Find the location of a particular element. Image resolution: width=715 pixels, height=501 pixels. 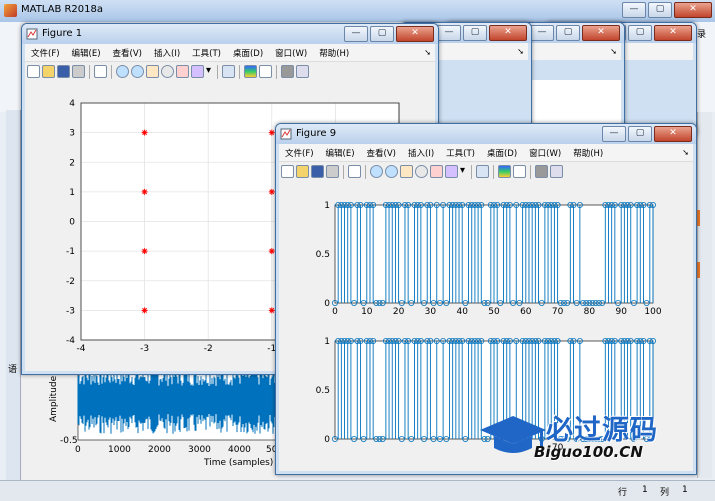

status-col-label: 列 is located at coordinates (665, 493).